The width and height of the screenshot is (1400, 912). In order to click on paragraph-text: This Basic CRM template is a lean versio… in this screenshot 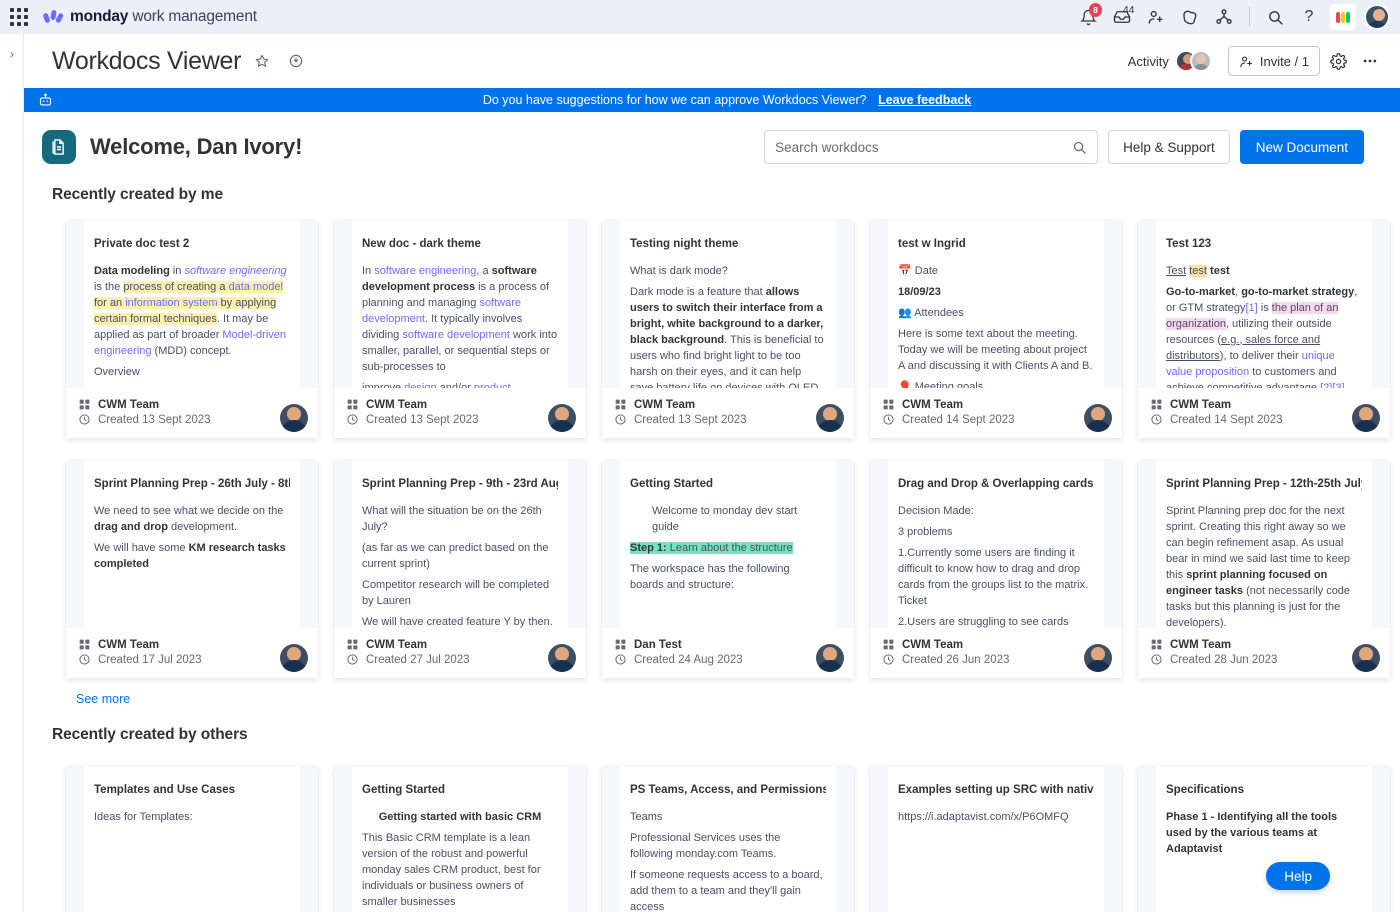, I will do `click(451, 869)`.